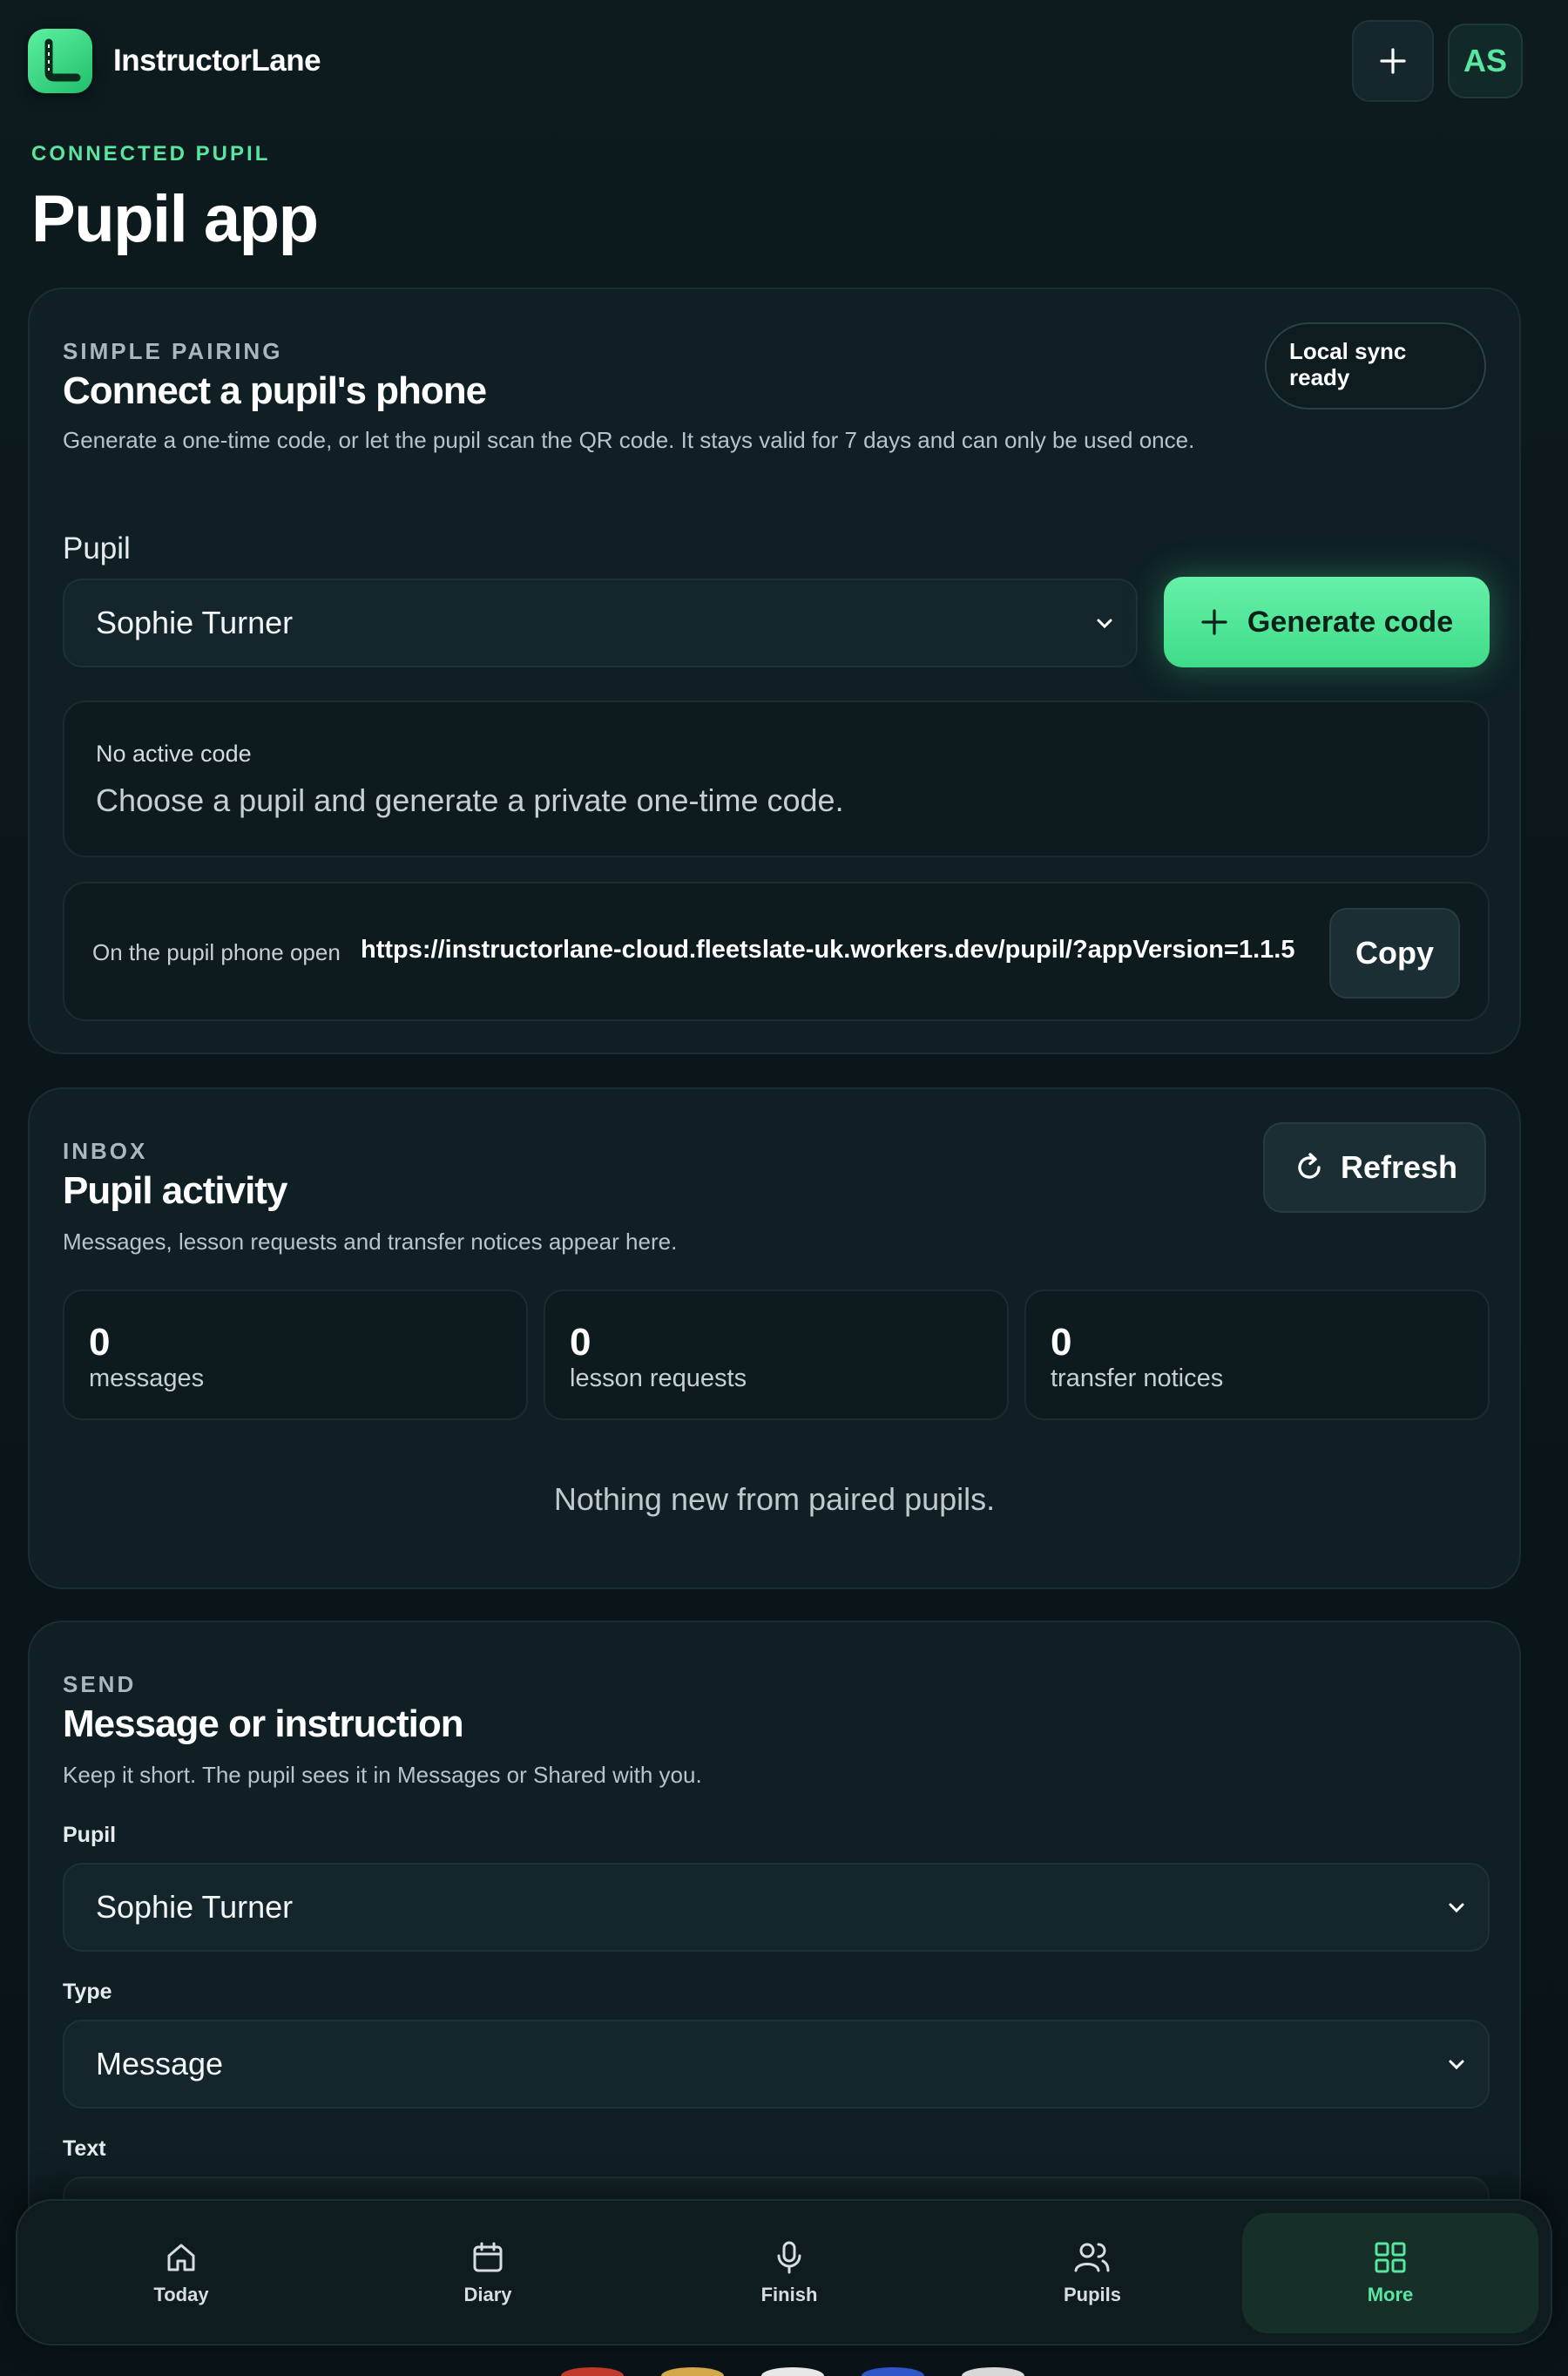  I want to click on text-label: Text, so click(84, 2148).